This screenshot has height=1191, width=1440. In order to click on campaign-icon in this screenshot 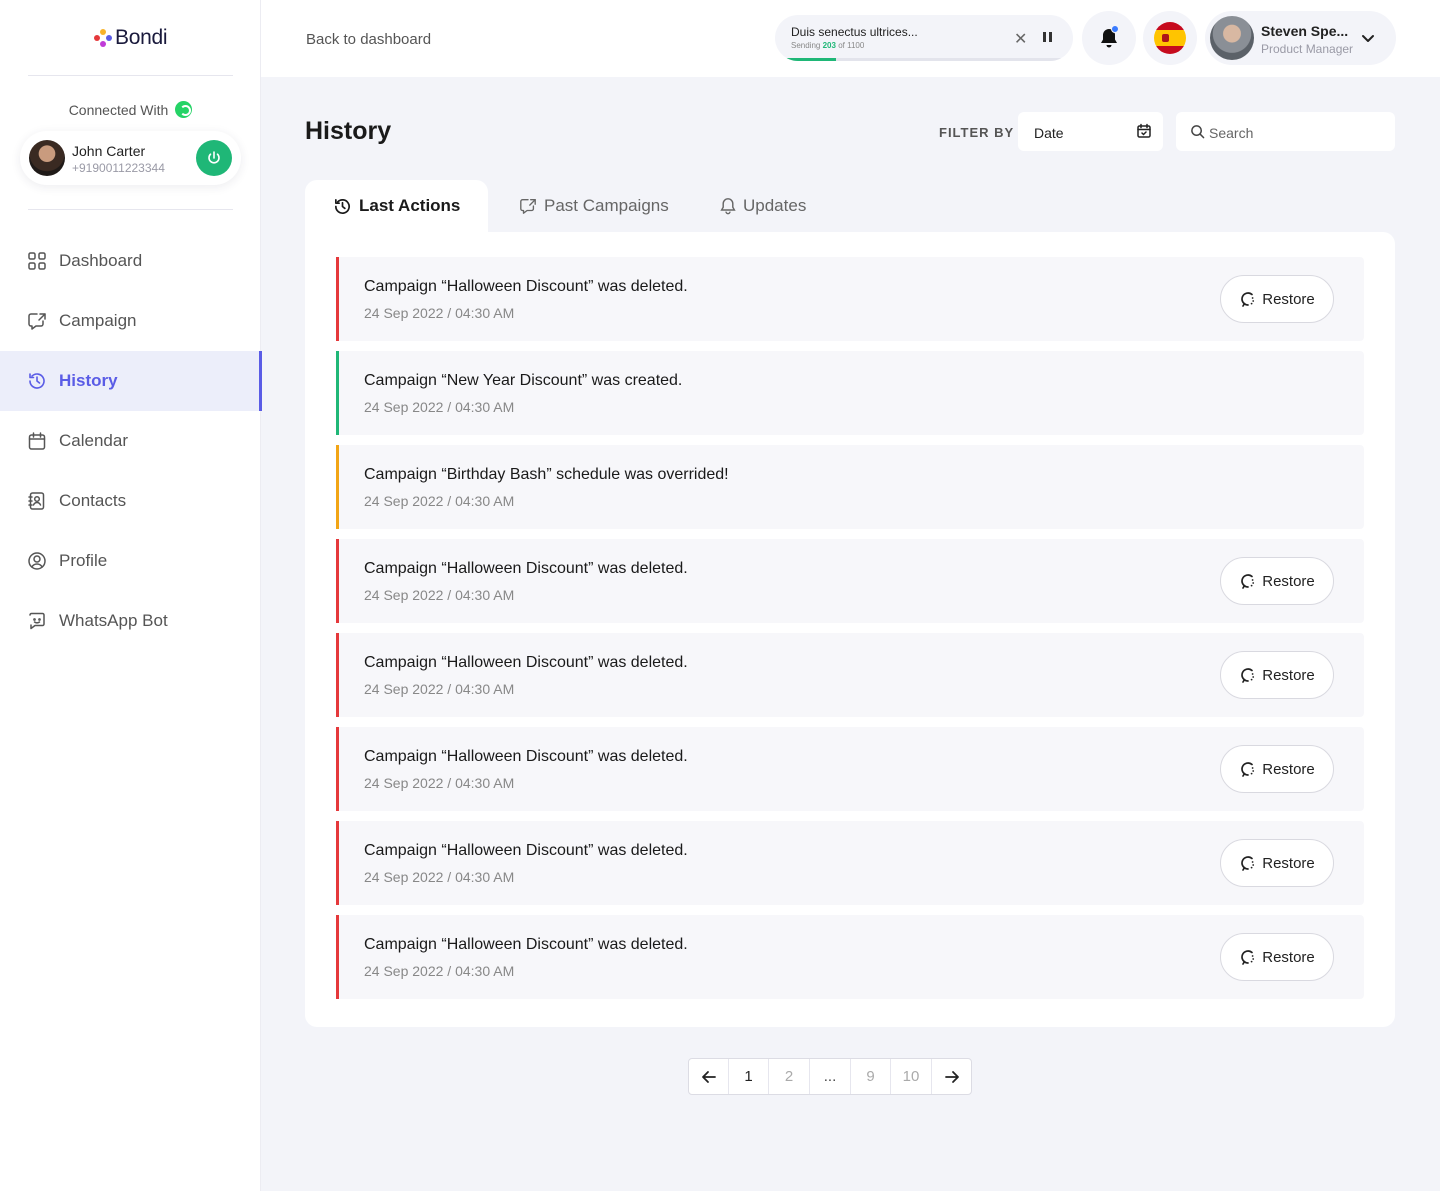, I will do `click(528, 206)`.